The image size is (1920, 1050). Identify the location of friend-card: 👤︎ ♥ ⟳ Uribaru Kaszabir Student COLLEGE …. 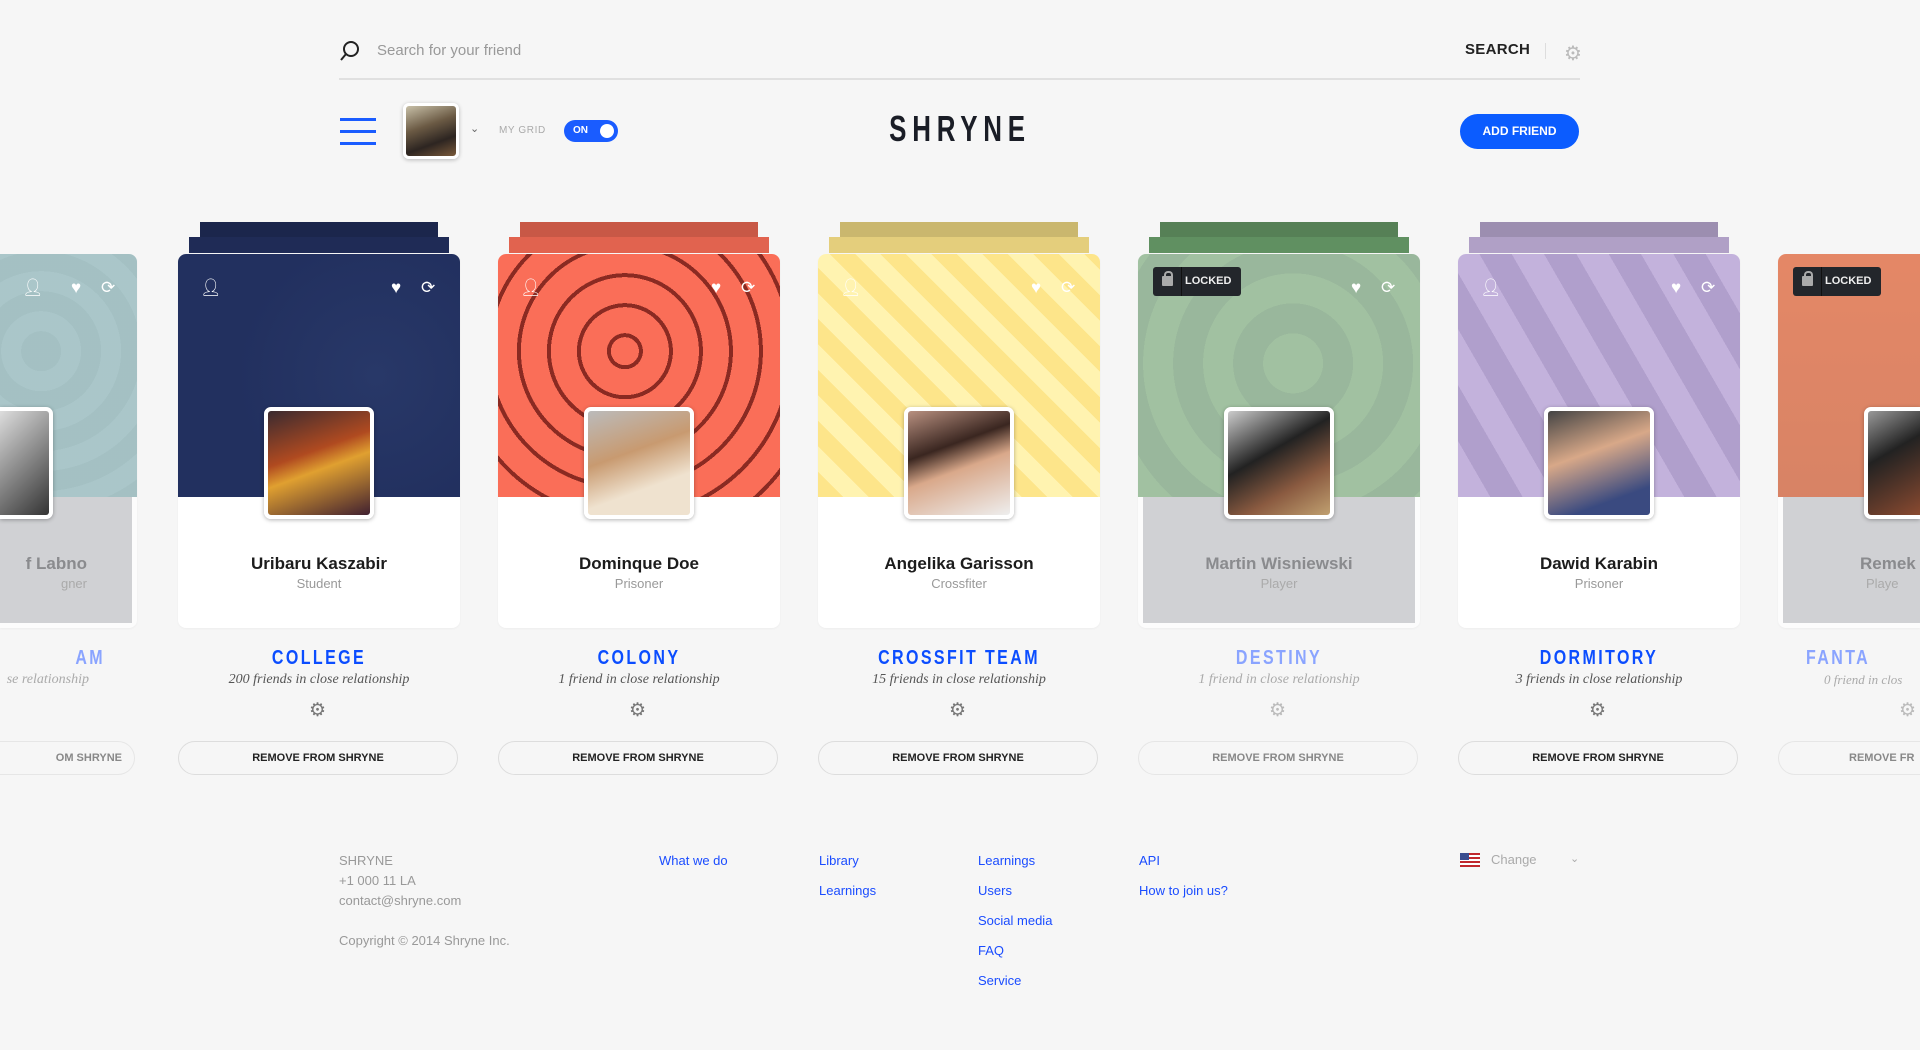
(319, 498).